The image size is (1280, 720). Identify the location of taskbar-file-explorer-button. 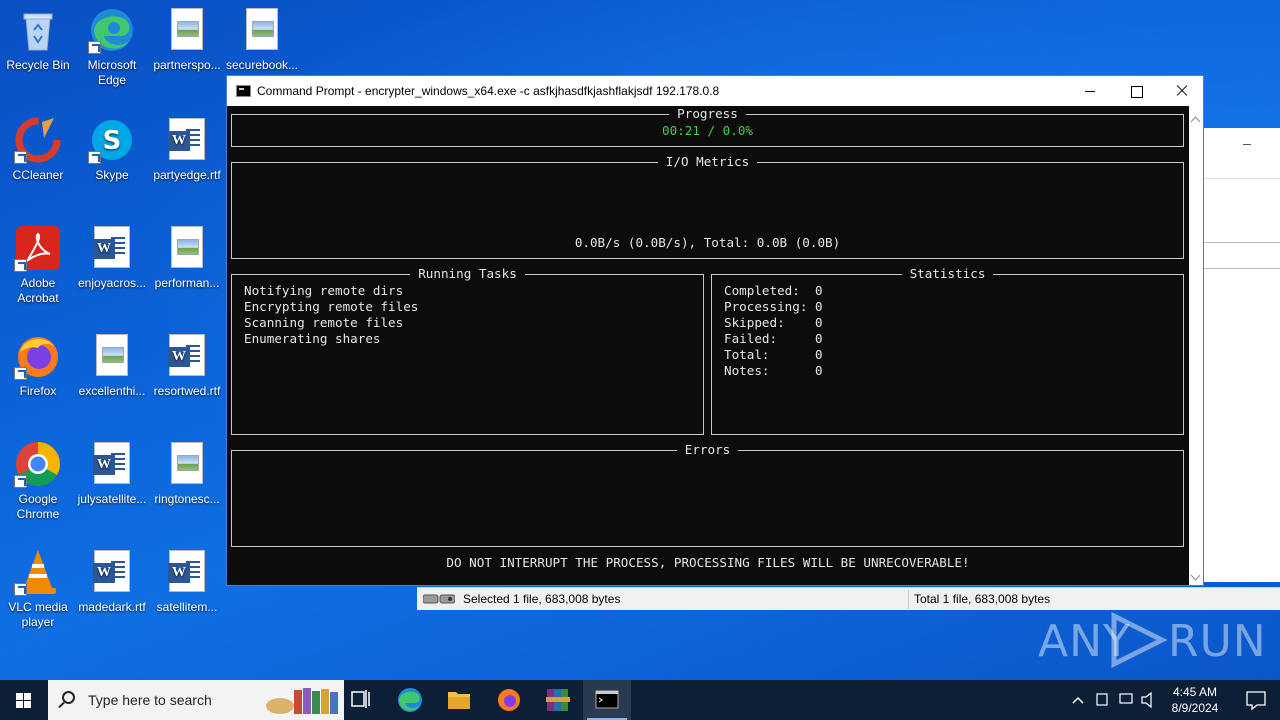
(459, 700).